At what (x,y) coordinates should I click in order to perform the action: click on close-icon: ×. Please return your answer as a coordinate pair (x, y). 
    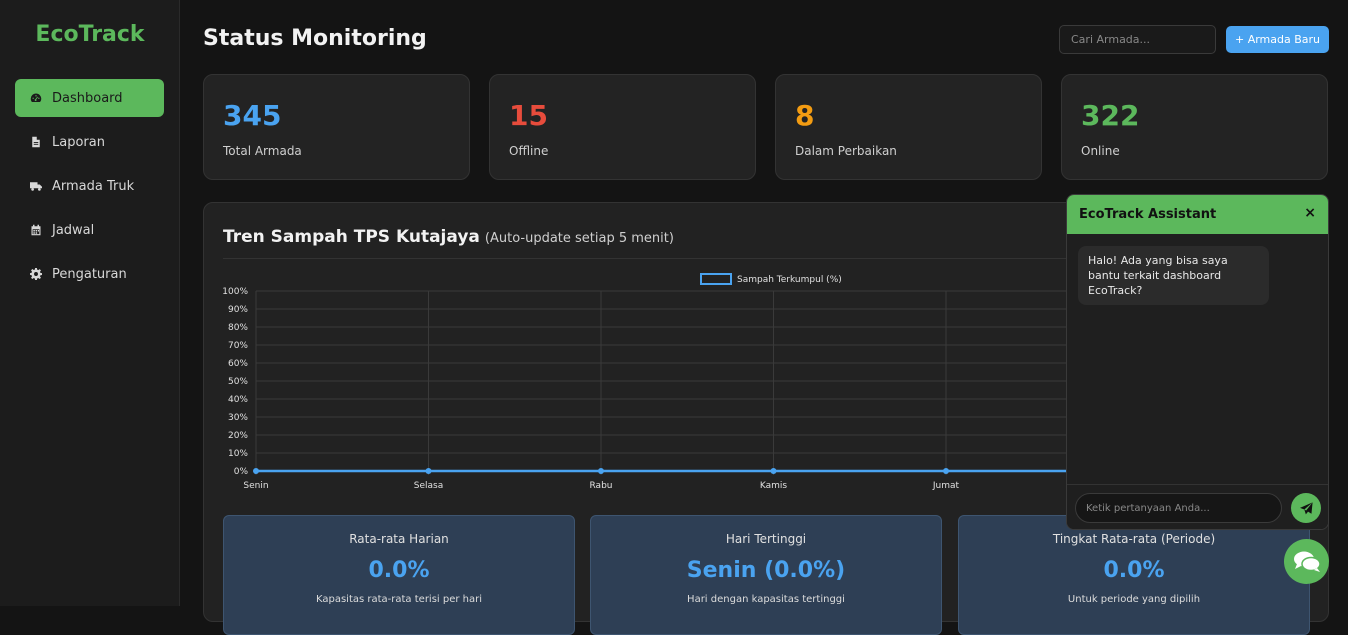
    Looking at the image, I should click on (1310, 213).